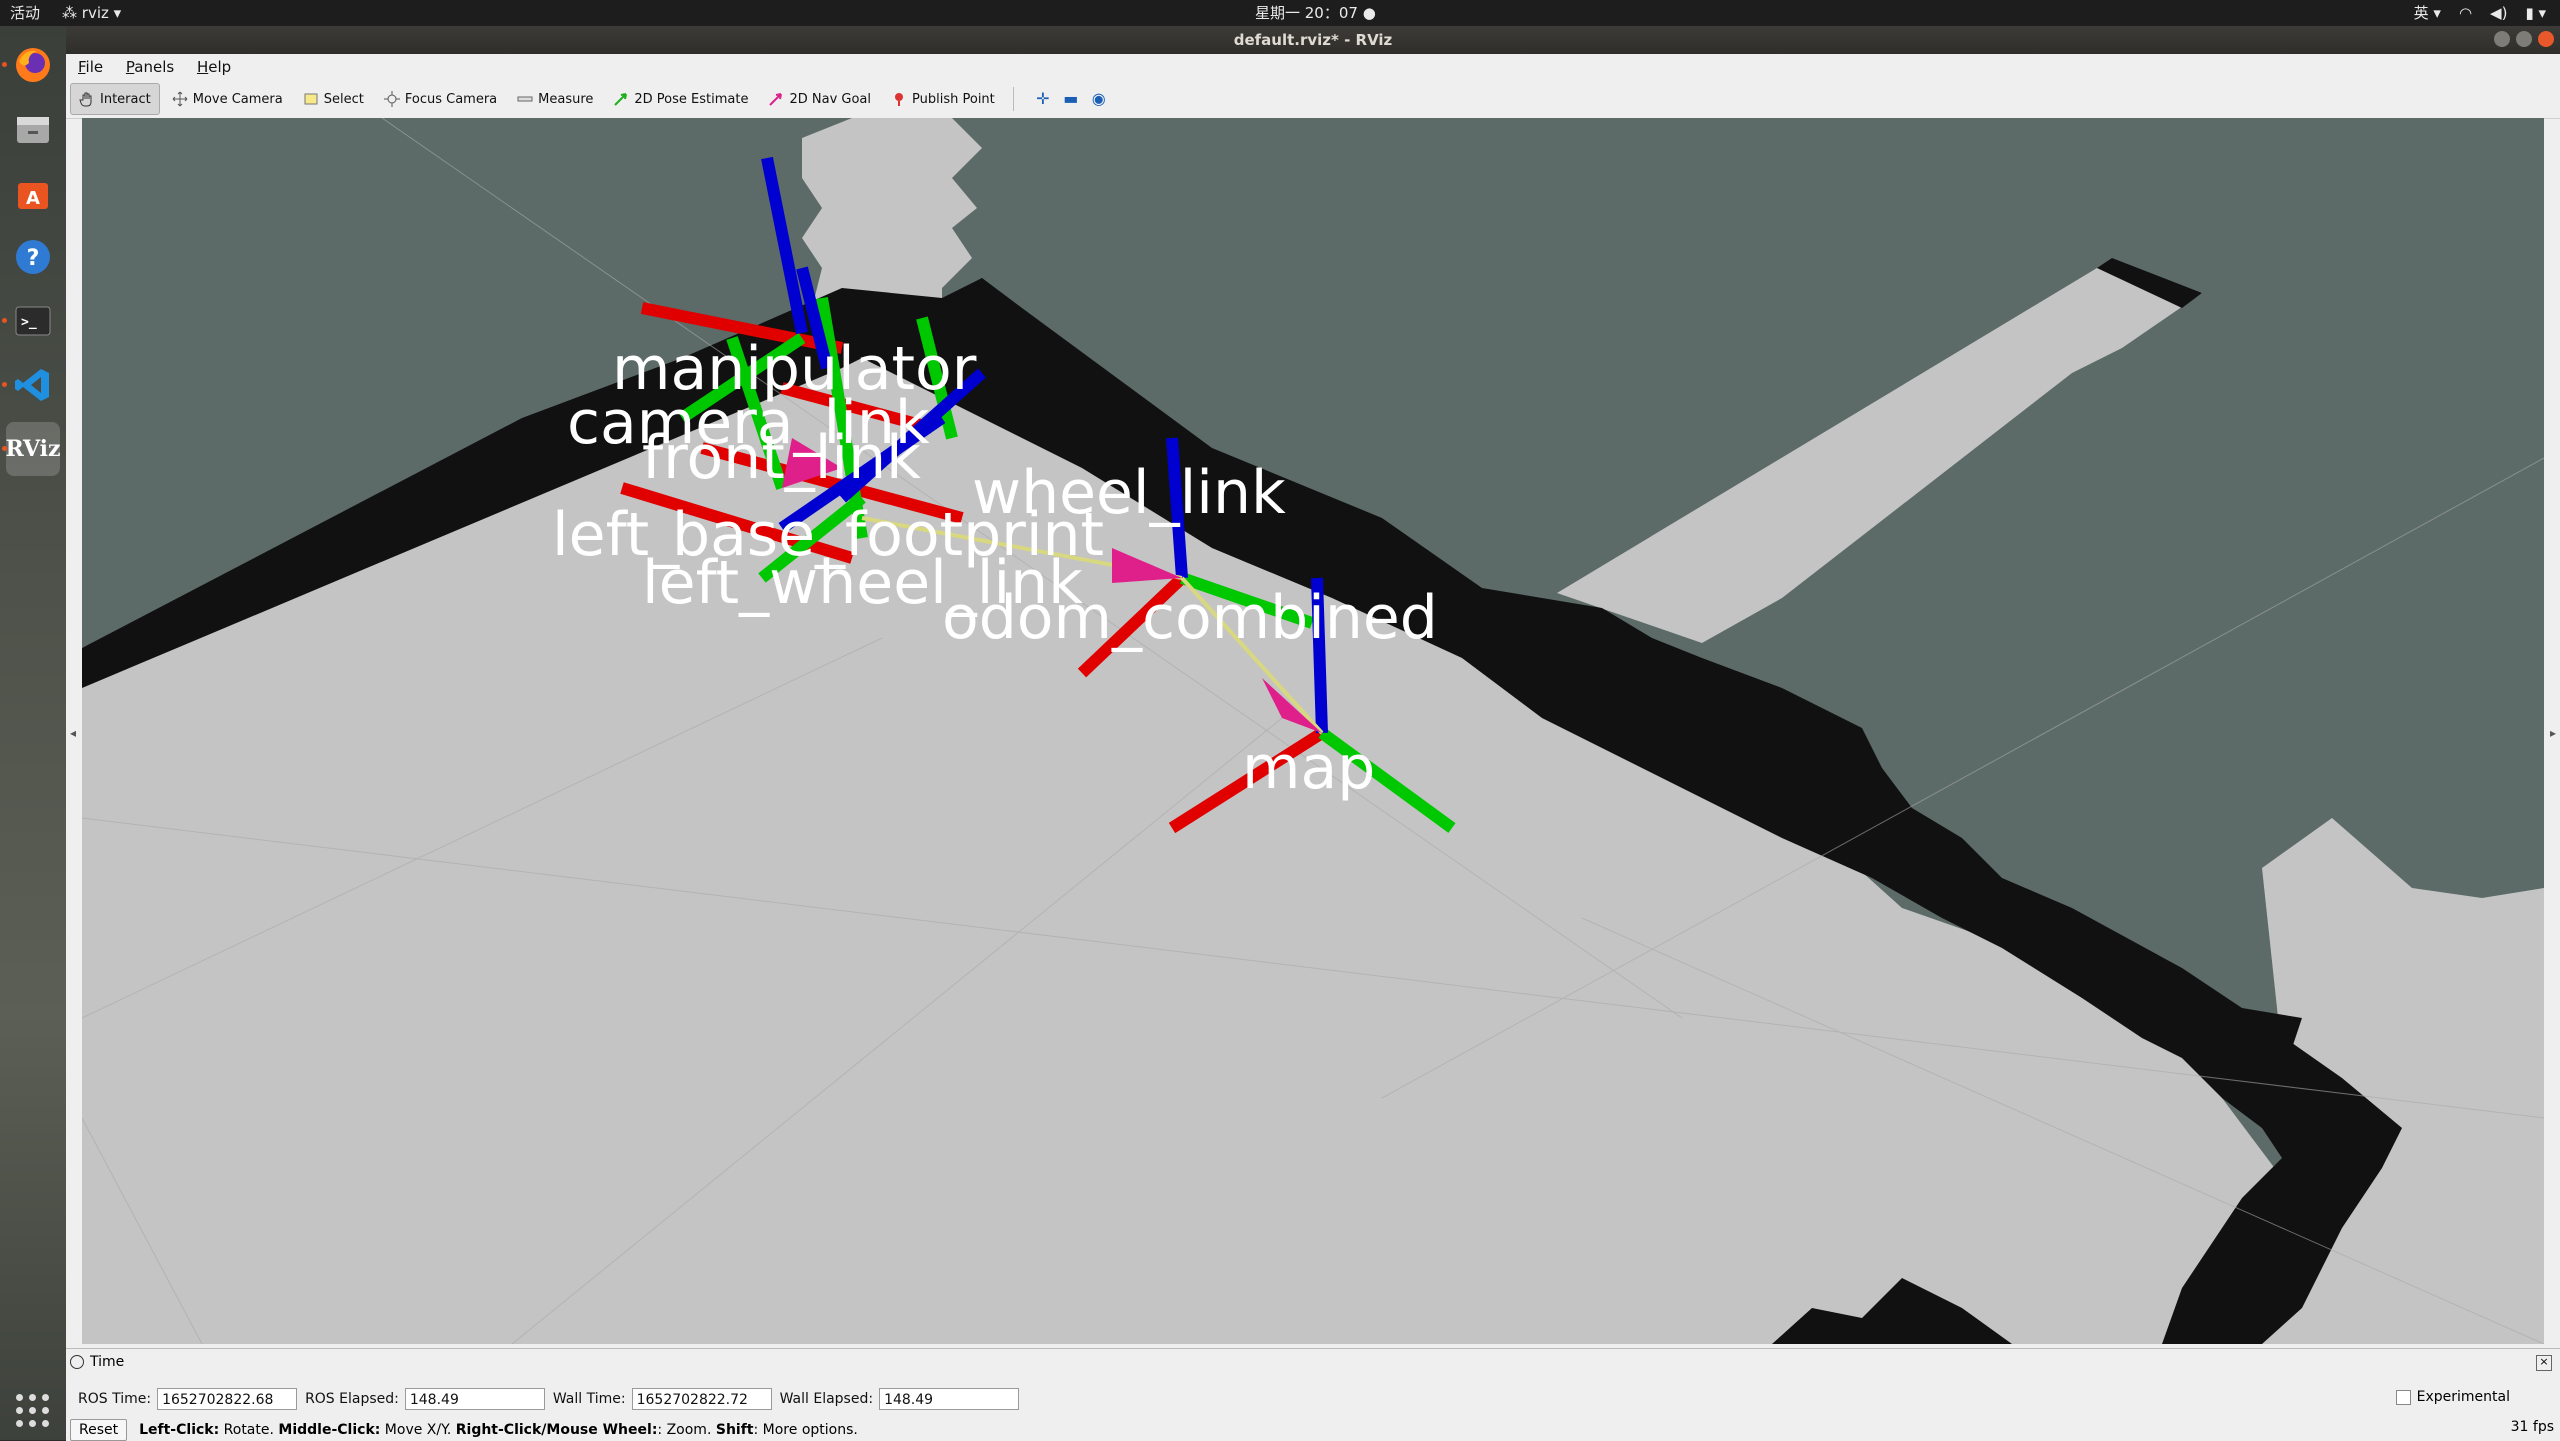  Describe the element at coordinates (1043, 99) in the screenshot. I see `add-tool-icon: ✛` at that location.